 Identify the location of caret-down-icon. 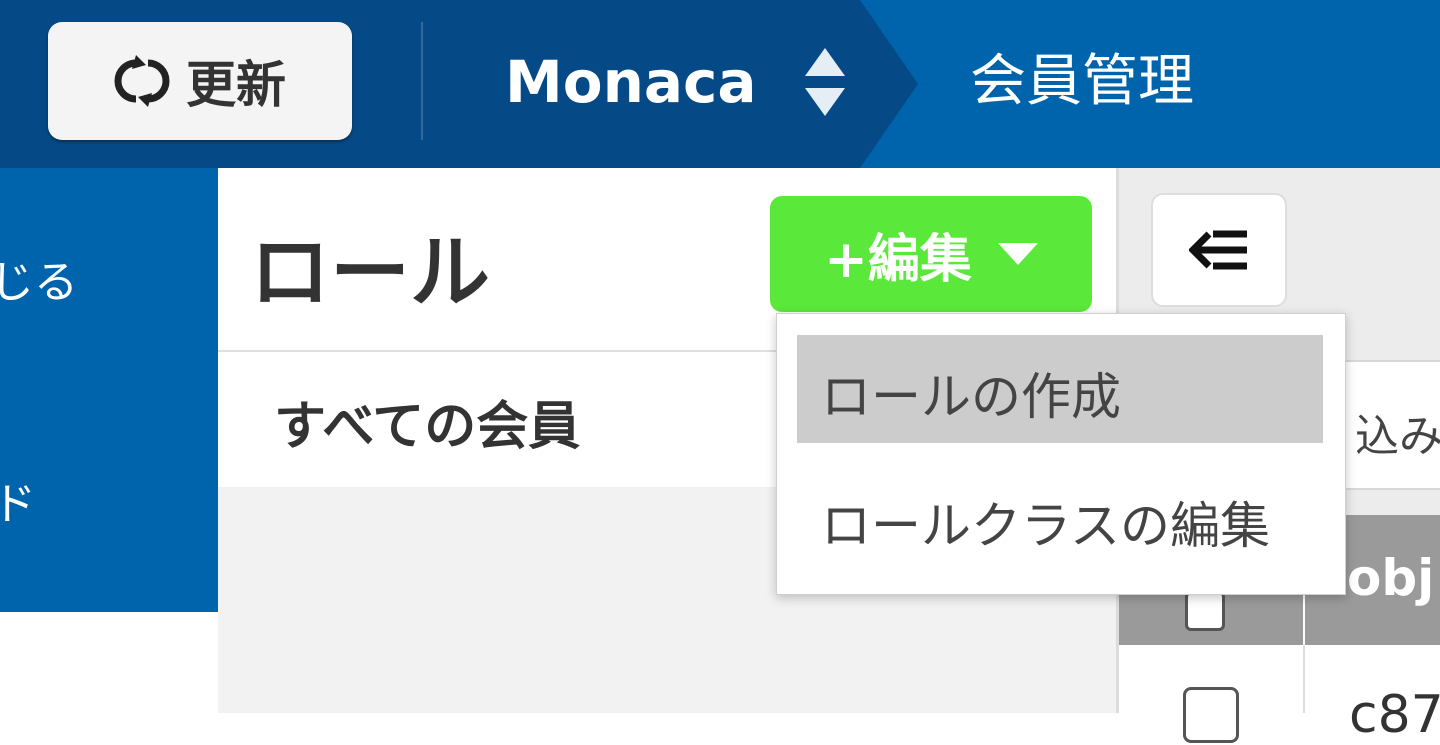
(1017, 254).